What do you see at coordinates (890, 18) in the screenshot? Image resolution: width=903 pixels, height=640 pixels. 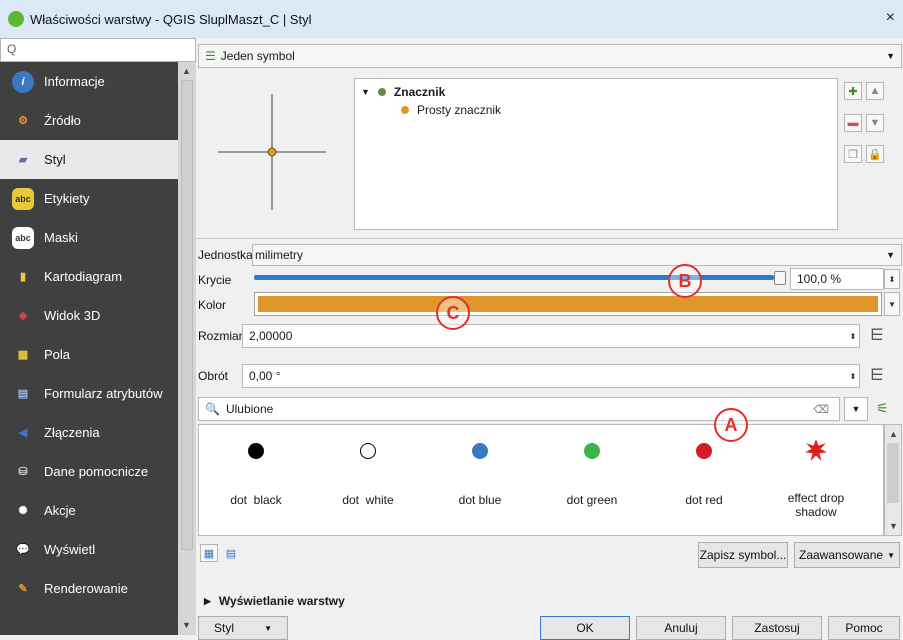 I see `close-icon: ×` at bounding box center [890, 18].